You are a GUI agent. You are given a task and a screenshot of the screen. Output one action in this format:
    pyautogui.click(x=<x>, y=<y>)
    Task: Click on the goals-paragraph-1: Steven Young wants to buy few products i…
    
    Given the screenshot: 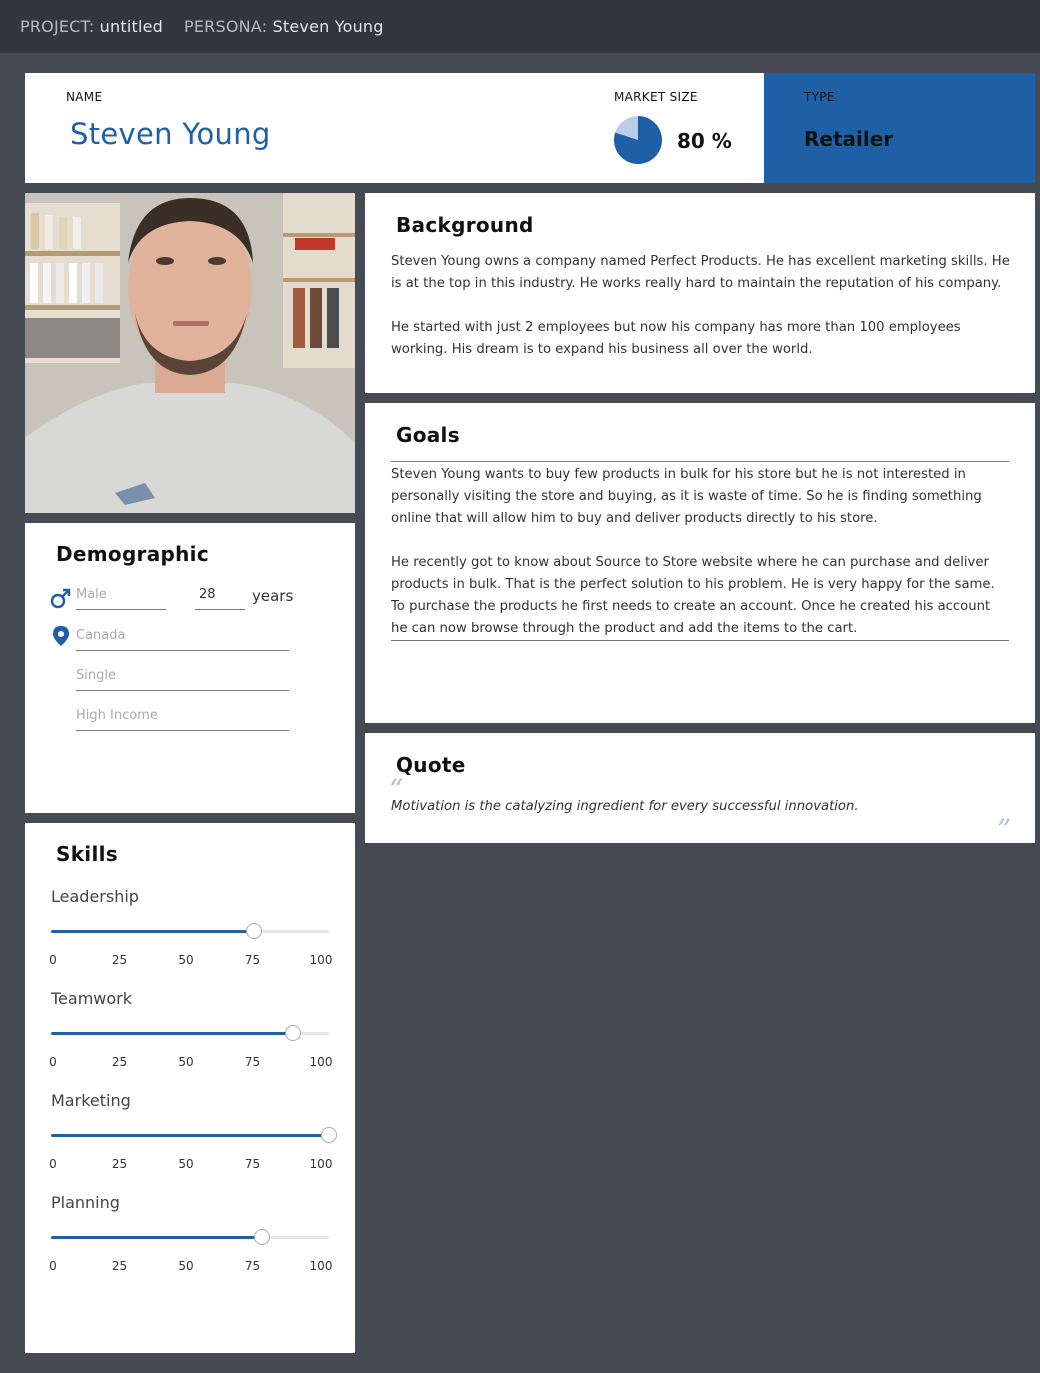 What is the action you would take?
    pyautogui.click(x=686, y=496)
    